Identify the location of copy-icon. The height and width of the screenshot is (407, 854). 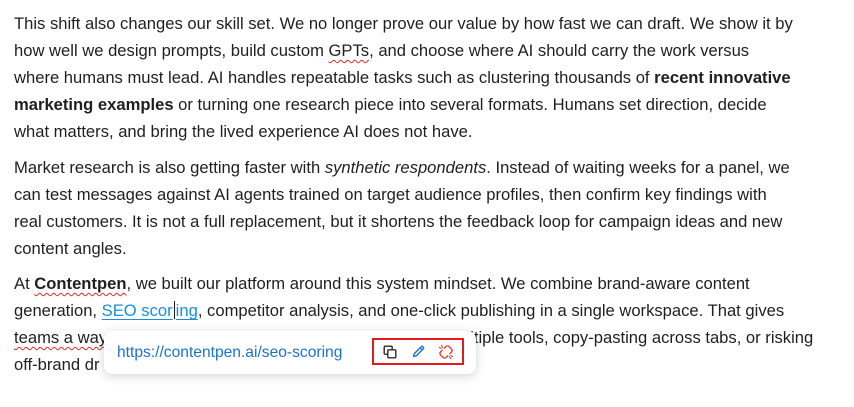
(390, 352).